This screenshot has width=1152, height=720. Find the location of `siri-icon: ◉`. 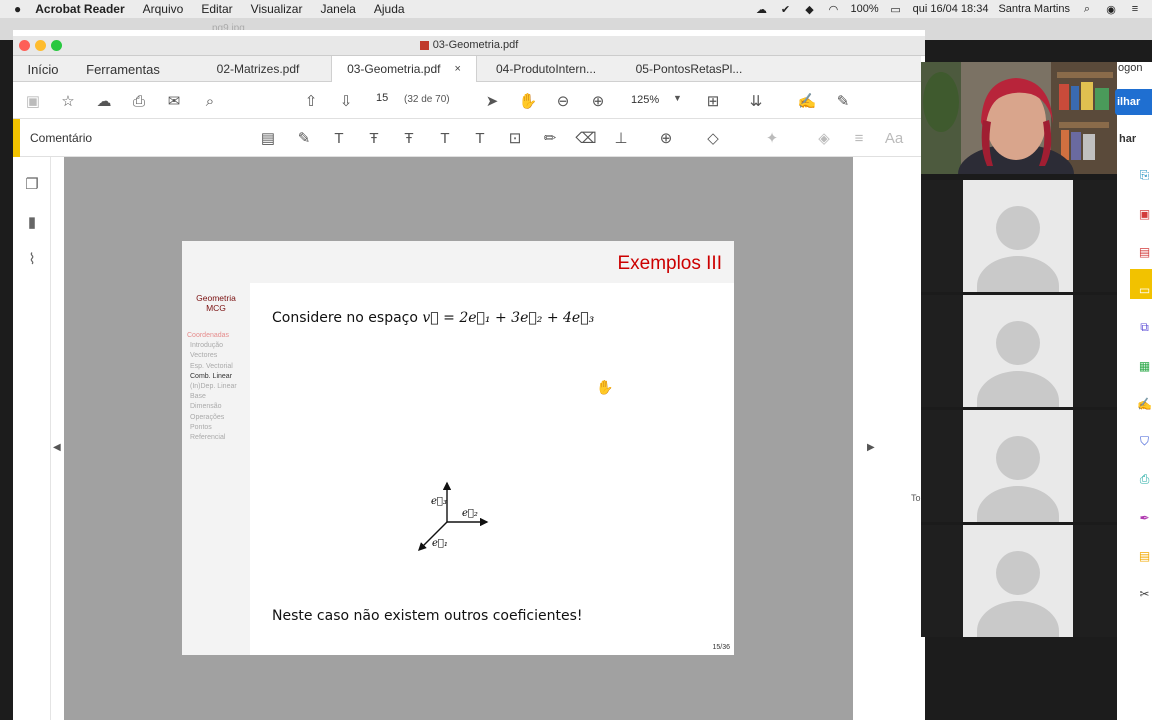

siri-icon: ◉ is located at coordinates (1111, 9).